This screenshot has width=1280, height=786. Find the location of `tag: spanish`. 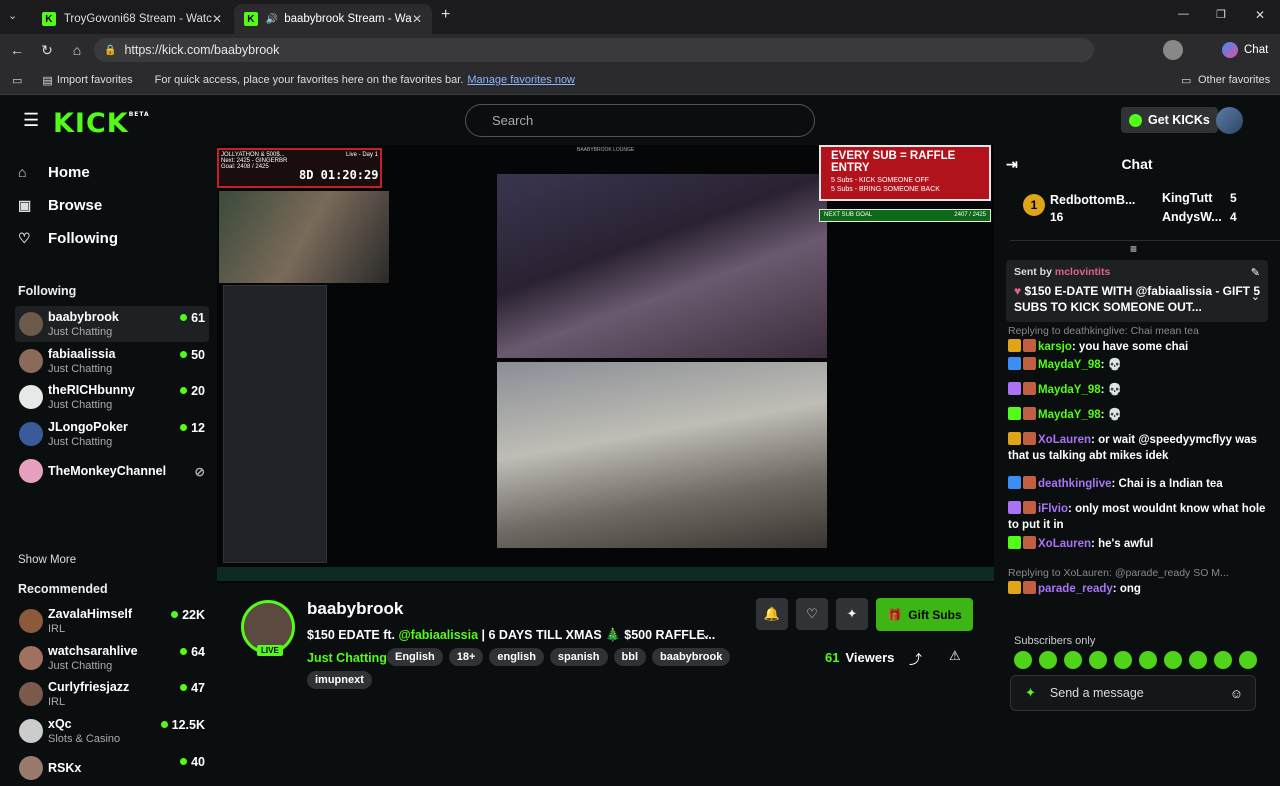

tag: spanish is located at coordinates (578, 657).